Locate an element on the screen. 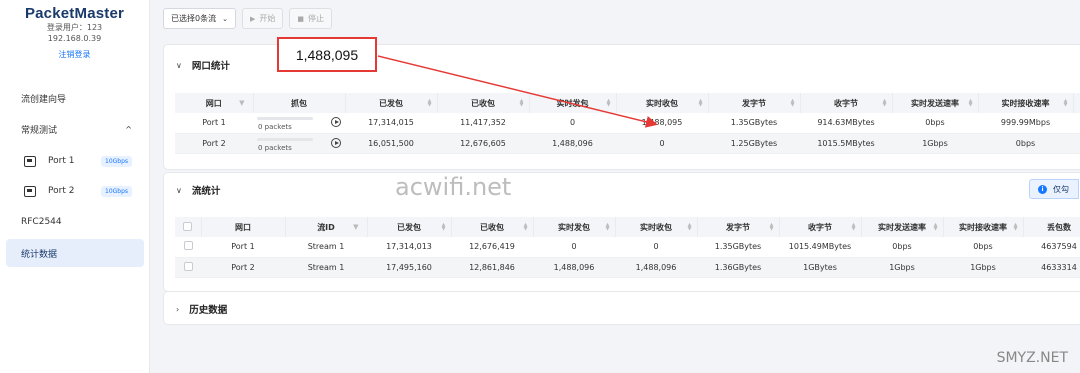 The height and width of the screenshot is (373, 1080). cell-sent: 17,495,160 is located at coordinates (409, 267).